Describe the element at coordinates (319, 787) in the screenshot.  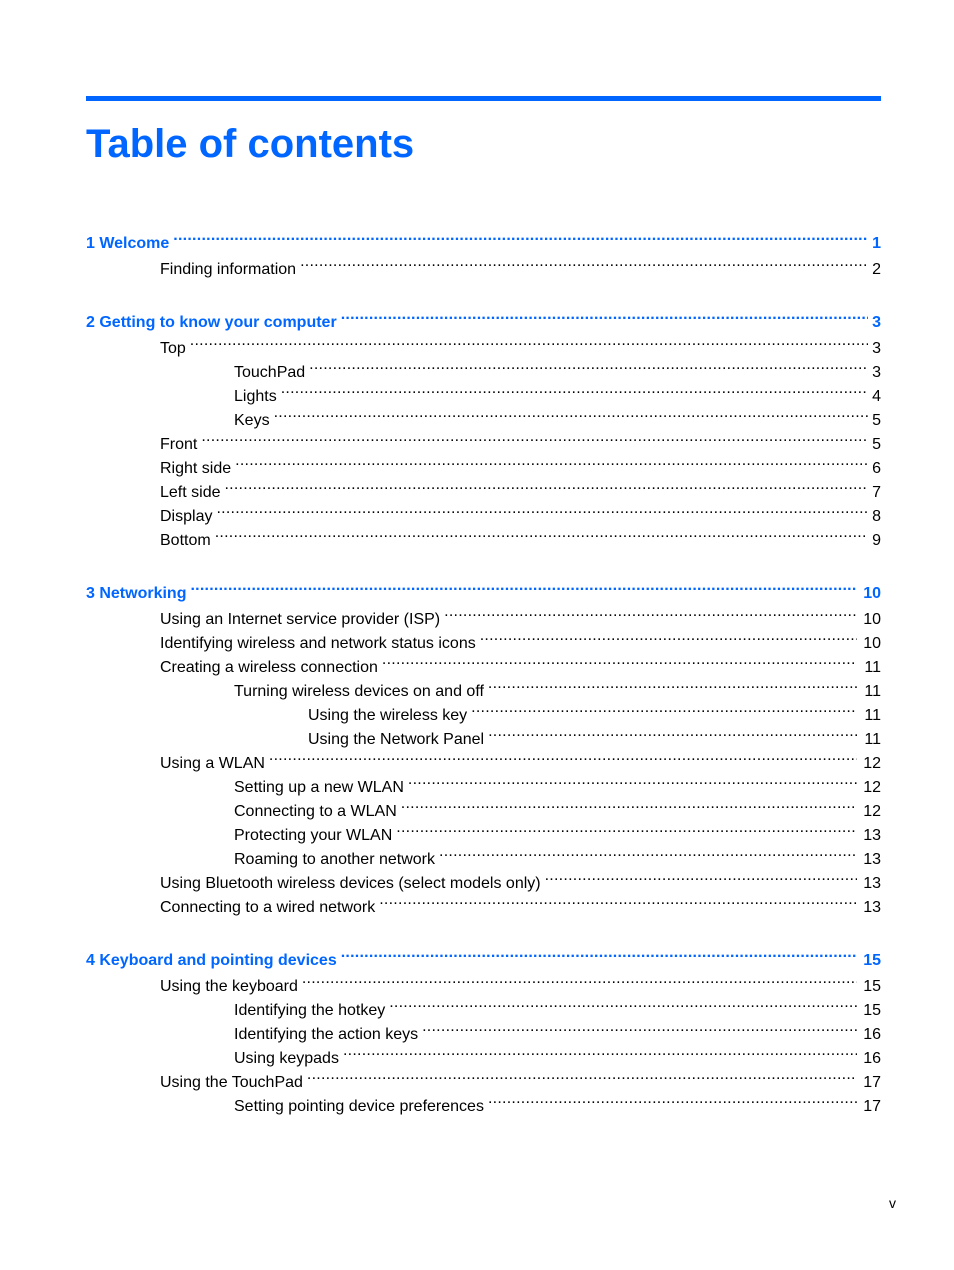
I see `toc-entry-label: Setting up a new WLAN` at that location.